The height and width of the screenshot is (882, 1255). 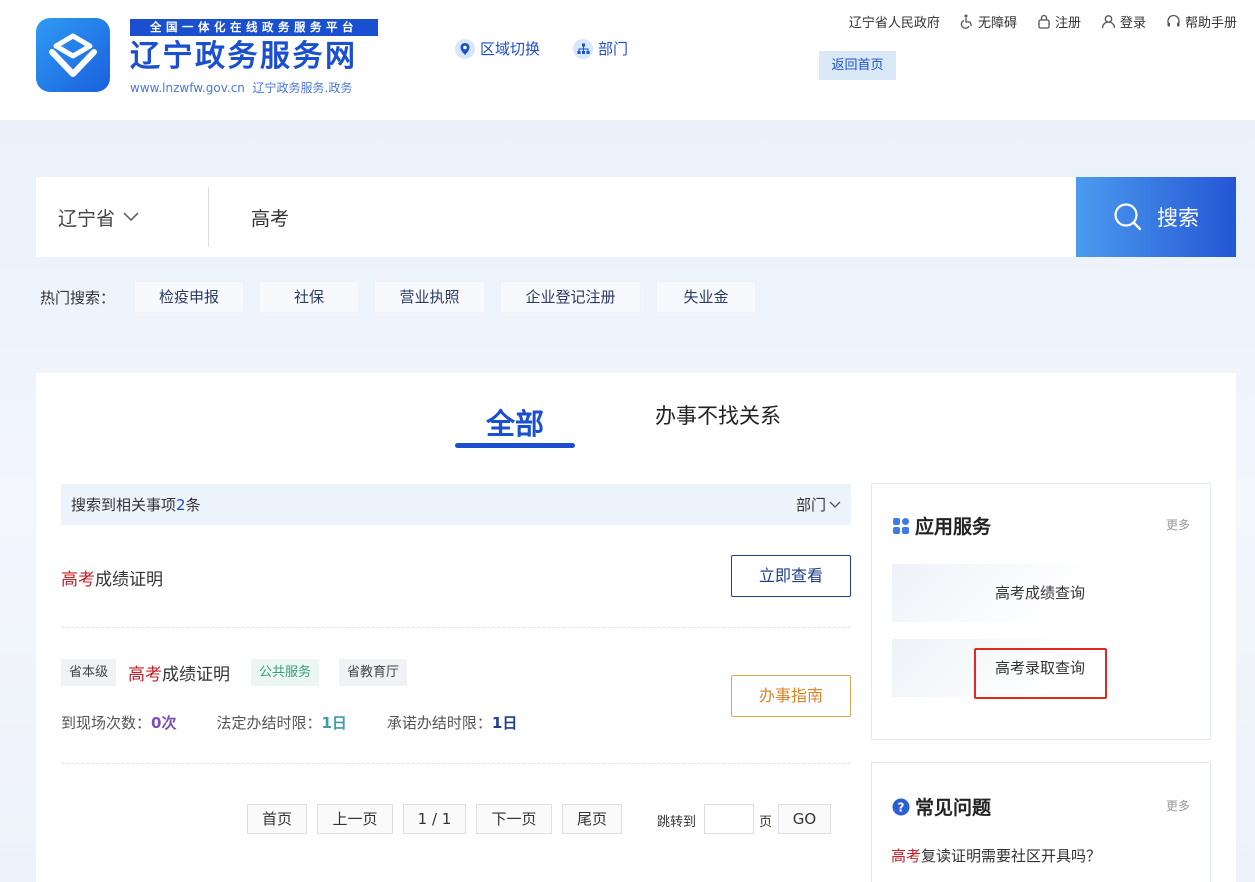 I want to click on service-guide-button: 办事指南, so click(x=791, y=696).